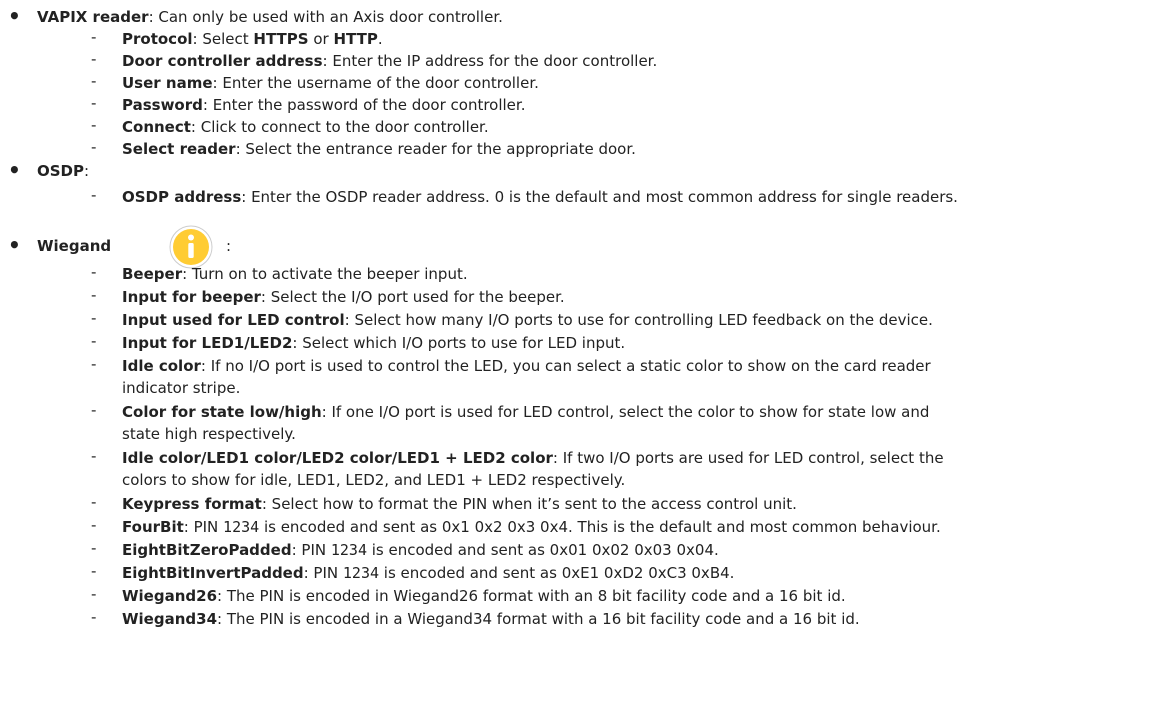 This screenshot has width=1158, height=728. What do you see at coordinates (209, 434) in the screenshot?
I see `list-item-continuation: state high respectively.` at bounding box center [209, 434].